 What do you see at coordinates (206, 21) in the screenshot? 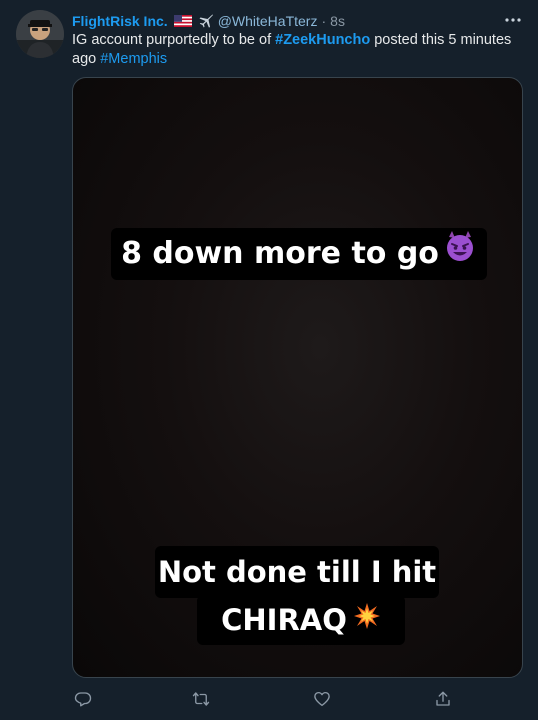
I see `airplane-icon` at bounding box center [206, 21].